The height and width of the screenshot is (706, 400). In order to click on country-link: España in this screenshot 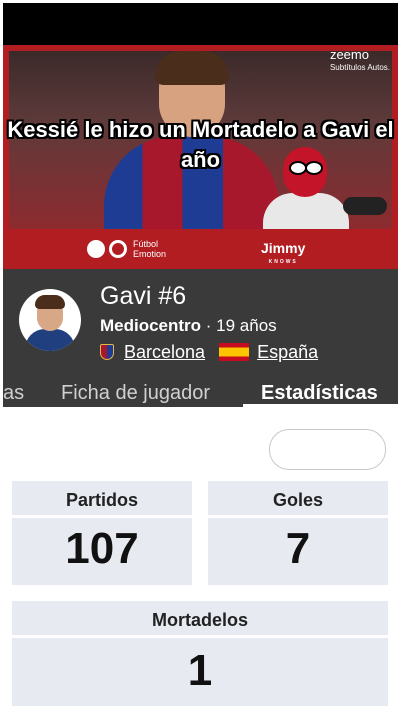, I will do `click(287, 352)`.